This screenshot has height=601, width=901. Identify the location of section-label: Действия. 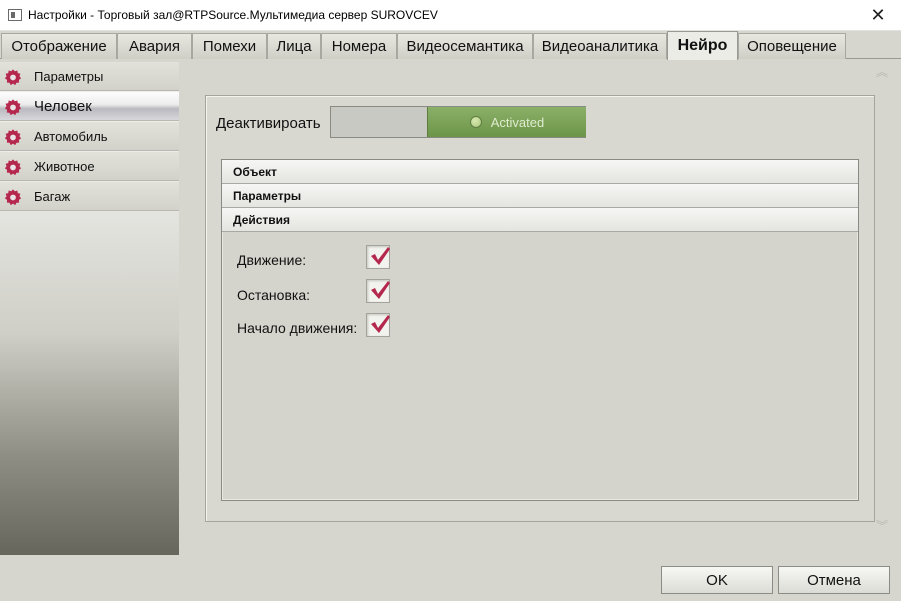
(262, 219).